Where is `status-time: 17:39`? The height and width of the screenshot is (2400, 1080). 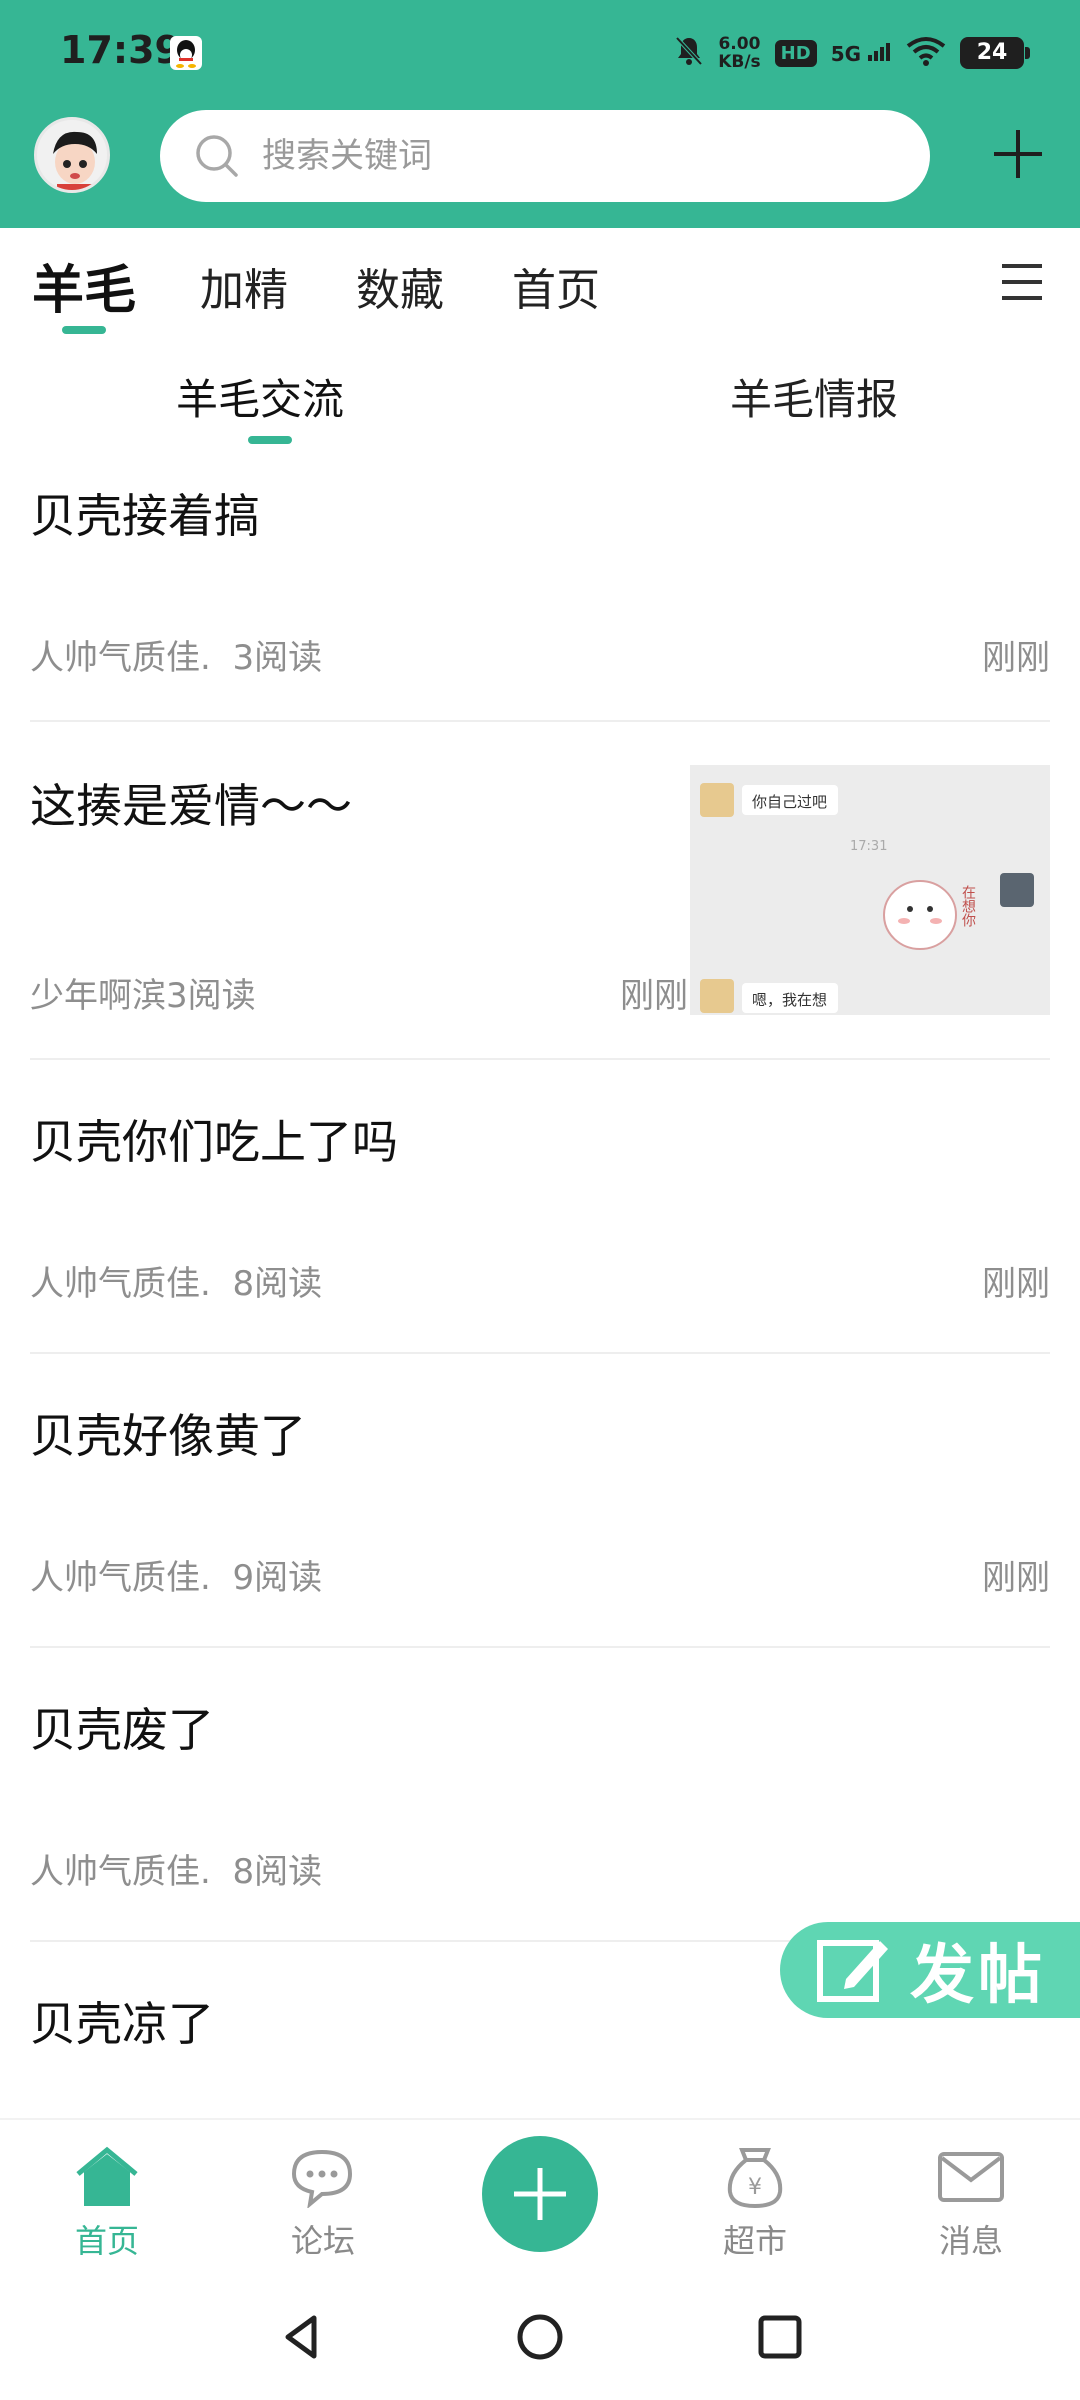
status-time: 17:39 is located at coordinates (120, 50).